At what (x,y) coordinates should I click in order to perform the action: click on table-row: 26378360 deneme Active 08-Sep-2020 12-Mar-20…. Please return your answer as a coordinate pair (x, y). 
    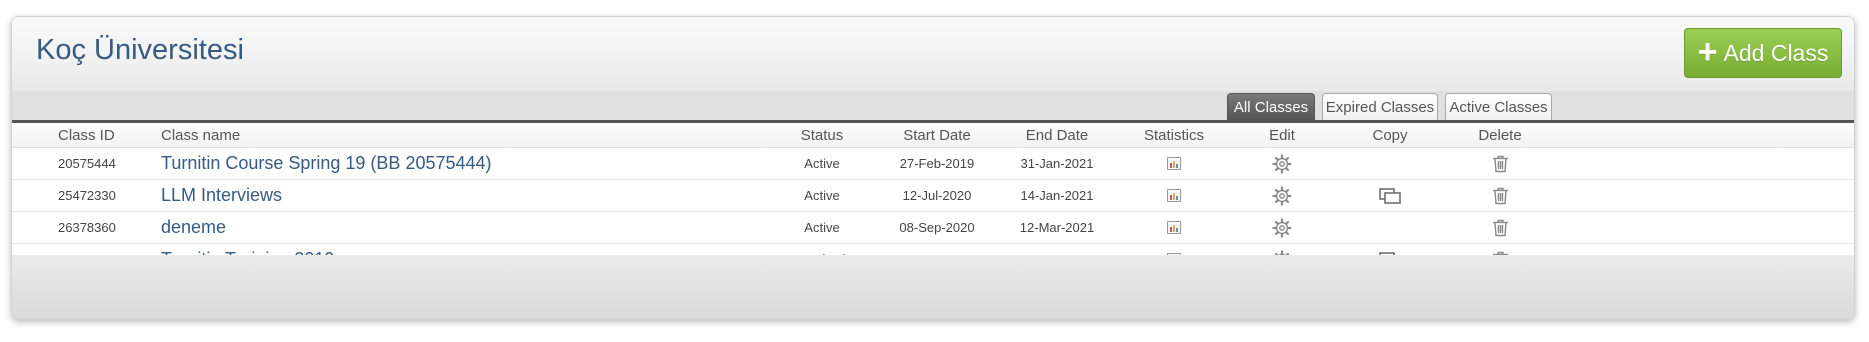
    Looking at the image, I should click on (933, 228).